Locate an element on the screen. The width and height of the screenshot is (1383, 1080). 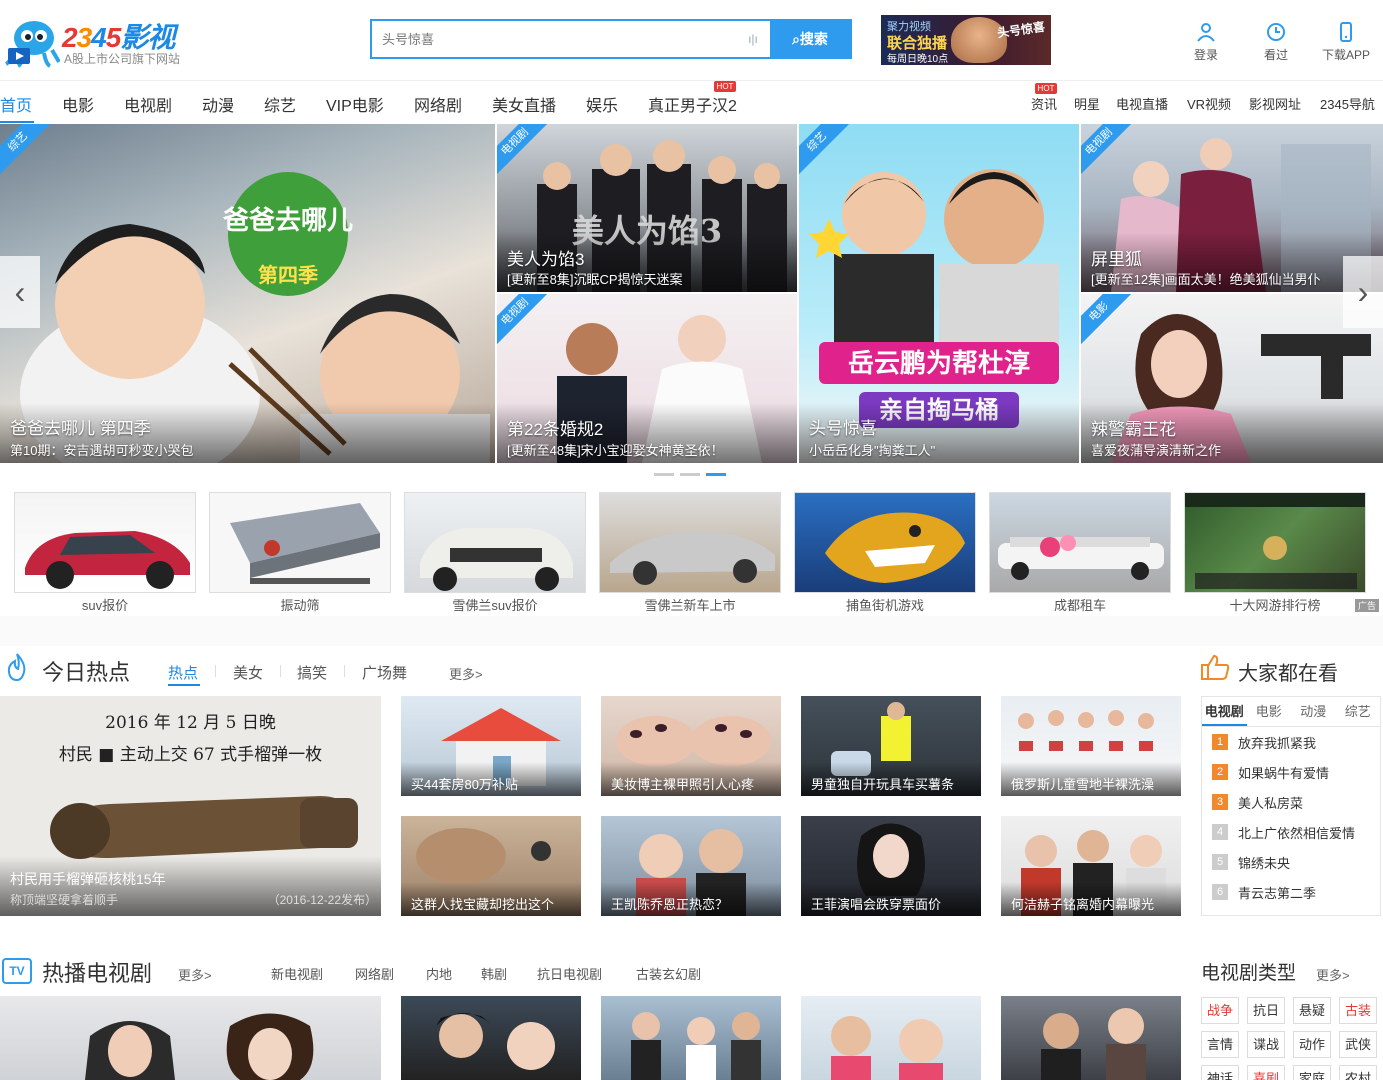
banner-next-arrow: › is located at coordinates (1363, 292).